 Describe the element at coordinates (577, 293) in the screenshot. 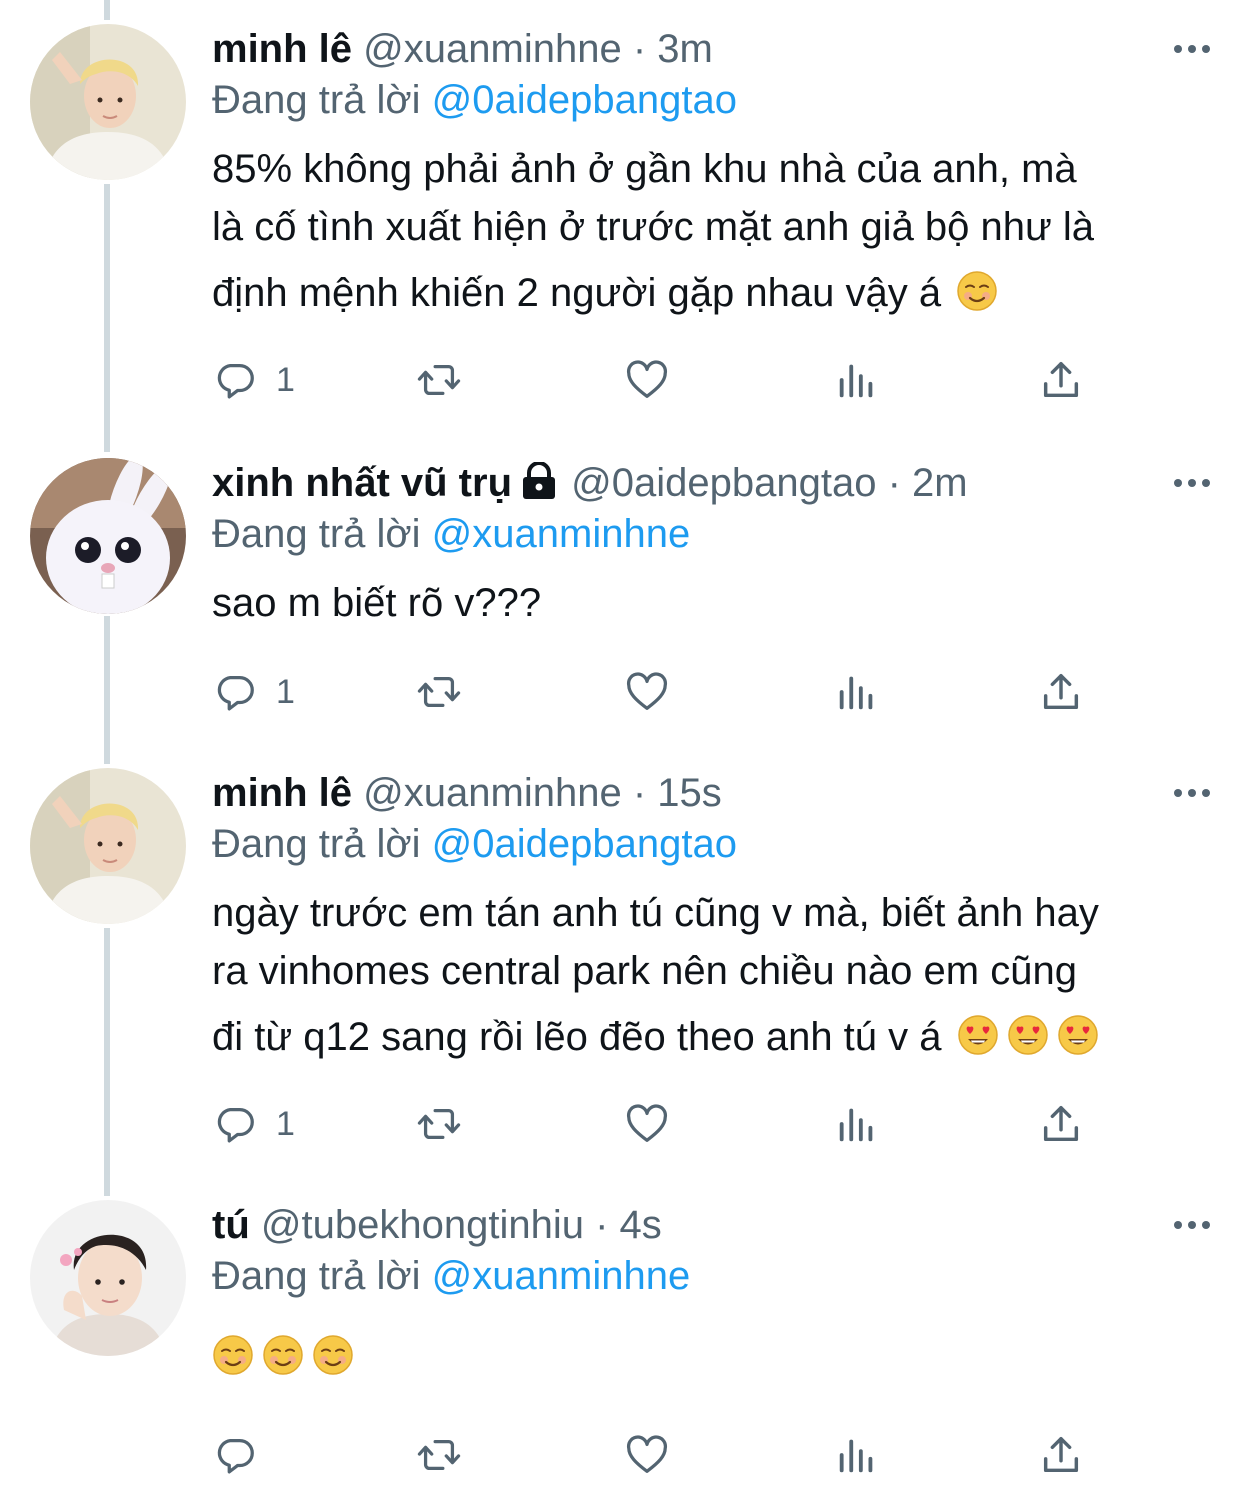

I see `tweet-text-line: định mệnh khiến 2 người gặp nhau vậy á` at that location.